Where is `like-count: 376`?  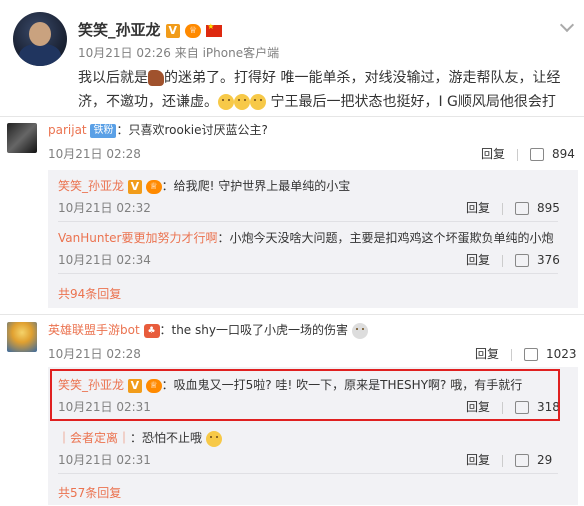
like-count: 376 is located at coordinates (548, 260).